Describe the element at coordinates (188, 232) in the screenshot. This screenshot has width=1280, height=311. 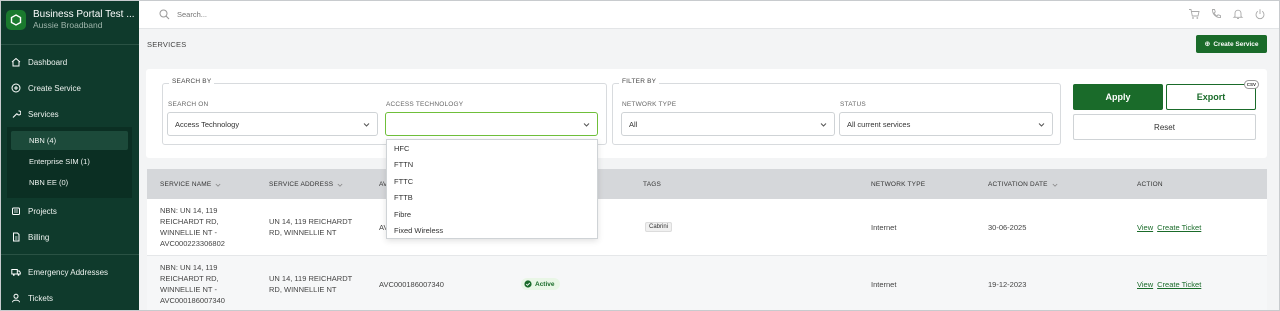
I see `service-name-line: WINNELLIE NT -` at that location.